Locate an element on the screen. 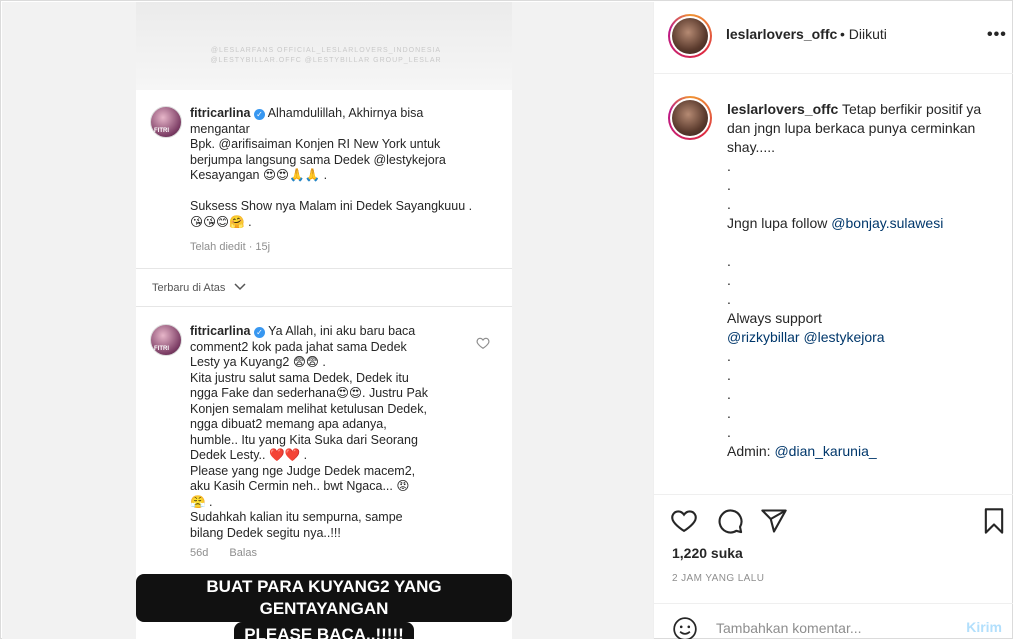  comment-icon is located at coordinates (730, 521).